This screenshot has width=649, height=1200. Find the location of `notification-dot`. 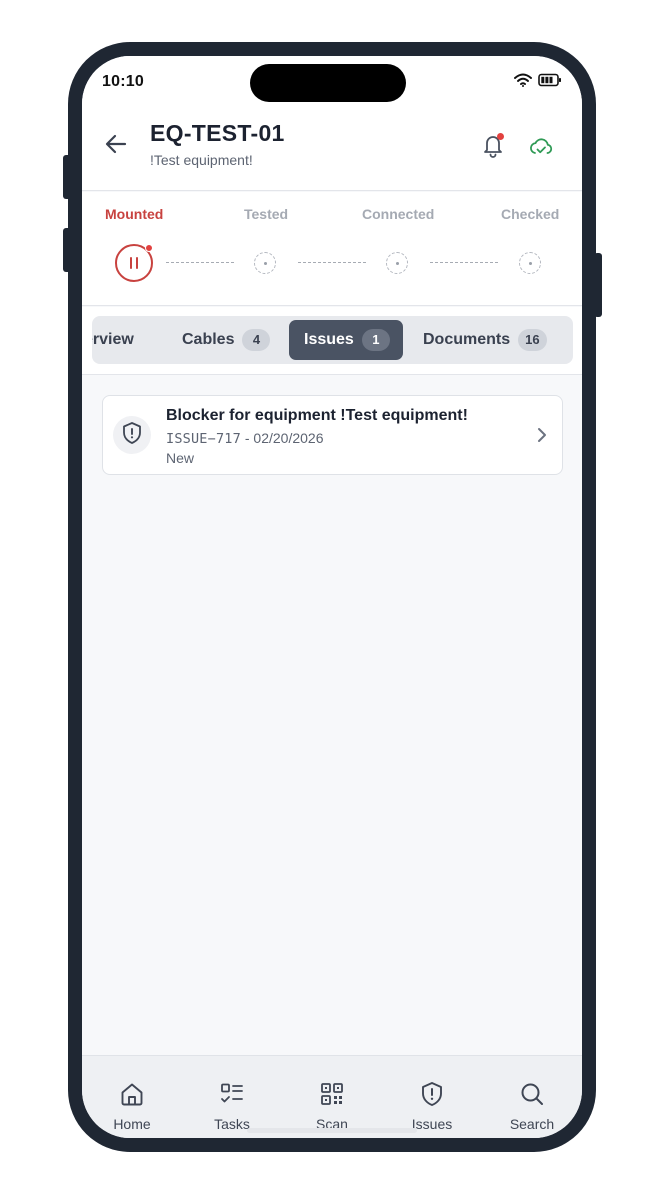

notification-dot is located at coordinates (500, 136).